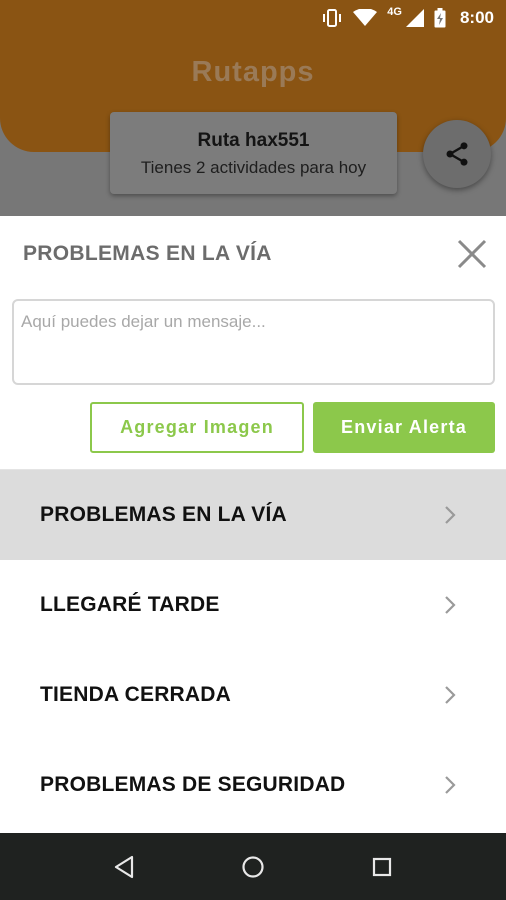 Image resolution: width=506 pixels, height=900 pixels. Describe the element at coordinates (147, 253) in the screenshot. I see `sheet-title: PROBLEMAS EN LA VÍA` at that location.